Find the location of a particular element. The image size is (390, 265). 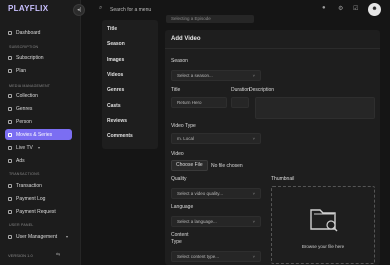

sidebar-item-user-management: User Management ▾ is located at coordinates (38, 236).